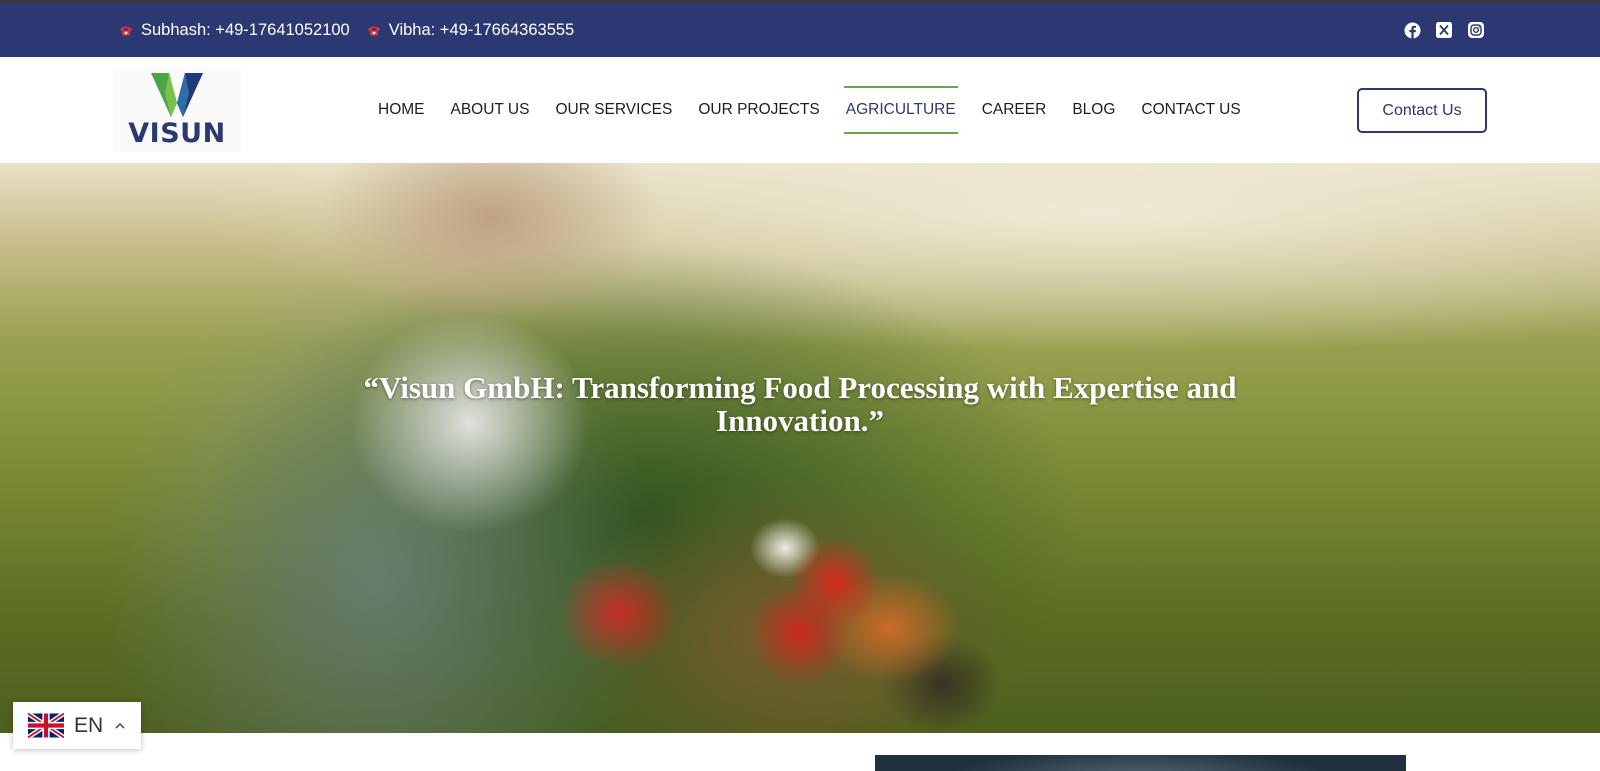 The width and height of the screenshot is (1600, 771). Describe the element at coordinates (481, 29) in the screenshot. I see `contact-vibha-label: Vibha: +49-17664363555` at that location.